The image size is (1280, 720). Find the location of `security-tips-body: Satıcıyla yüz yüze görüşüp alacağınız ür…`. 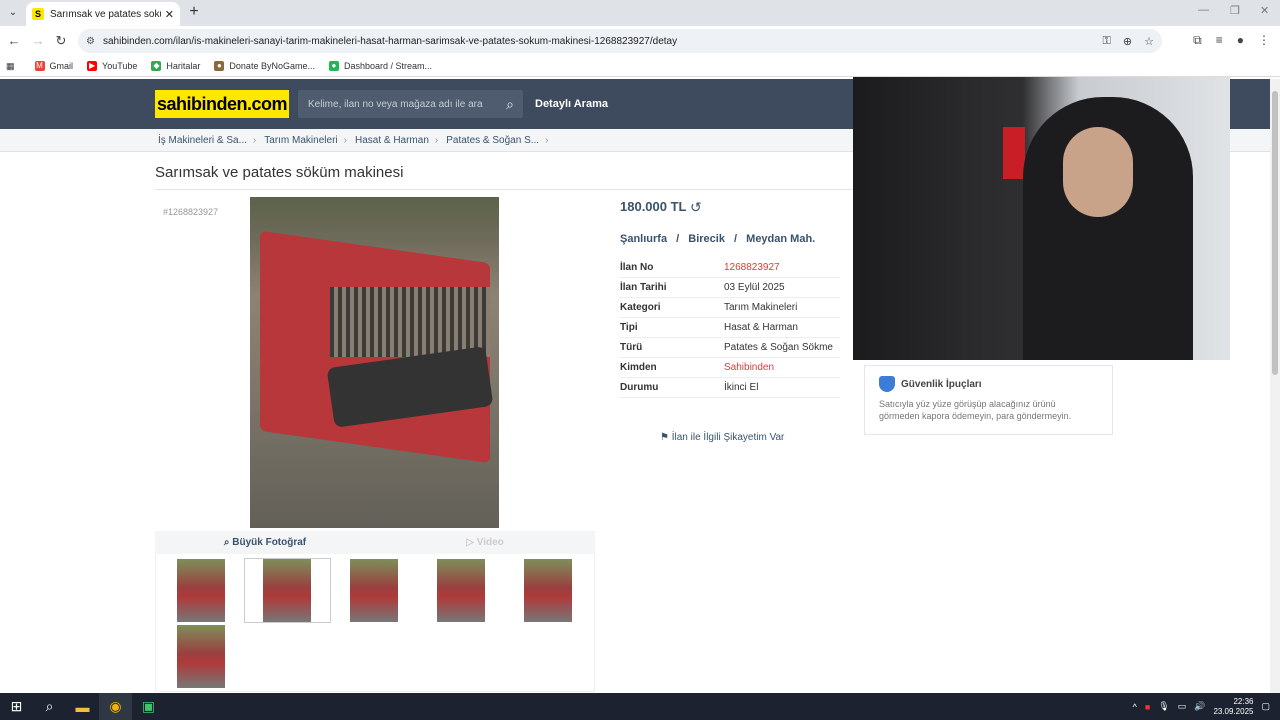

security-tips-body: Satıcıyla yüz yüze görüşüp alacağınız ür… is located at coordinates (975, 410).